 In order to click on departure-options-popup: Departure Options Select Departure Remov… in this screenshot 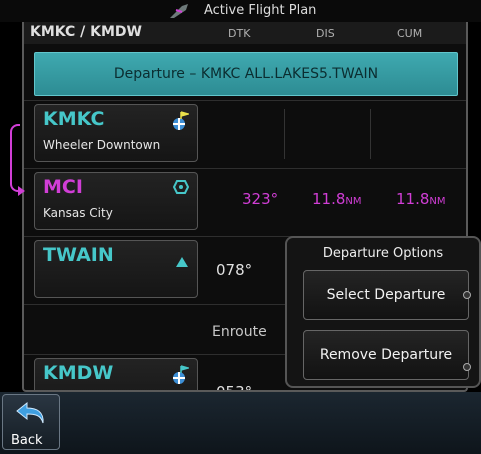, I will do `click(383, 312)`.